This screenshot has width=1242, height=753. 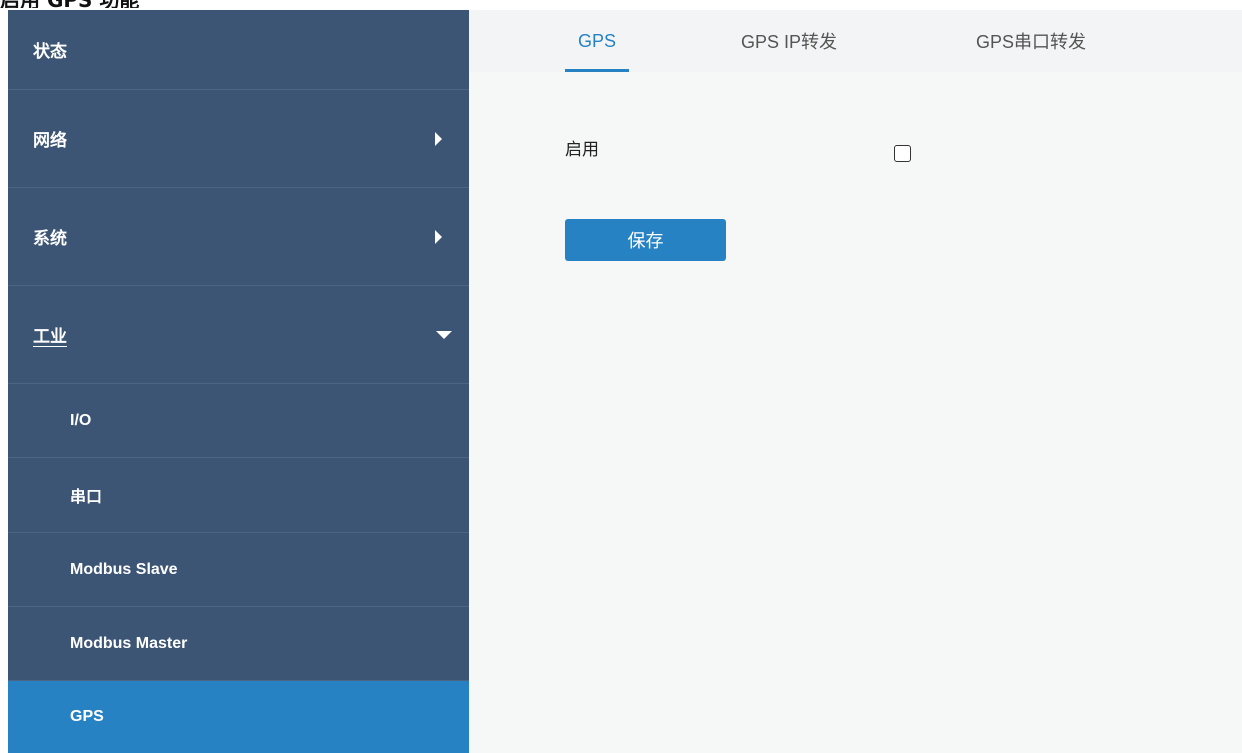 What do you see at coordinates (238, 570) in the screenshot?
I see `sidebar-item-modbus-slave: Modbus Slave` at bounding box center [238, 570].